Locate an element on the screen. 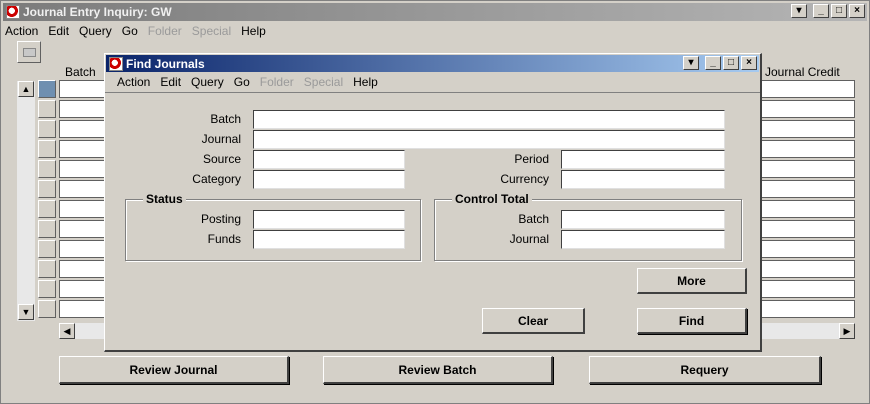 This screenshot has height=404, width=870. menu-special: Special is located at coordinates (211, 31).